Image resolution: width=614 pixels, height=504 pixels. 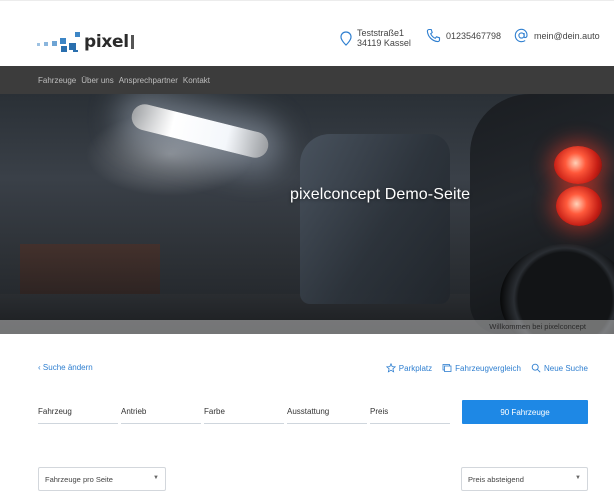 What do you see at coordinates (579, 206) in the screenshot?
I see `taillight-lower` at bounding box center [579, 206].